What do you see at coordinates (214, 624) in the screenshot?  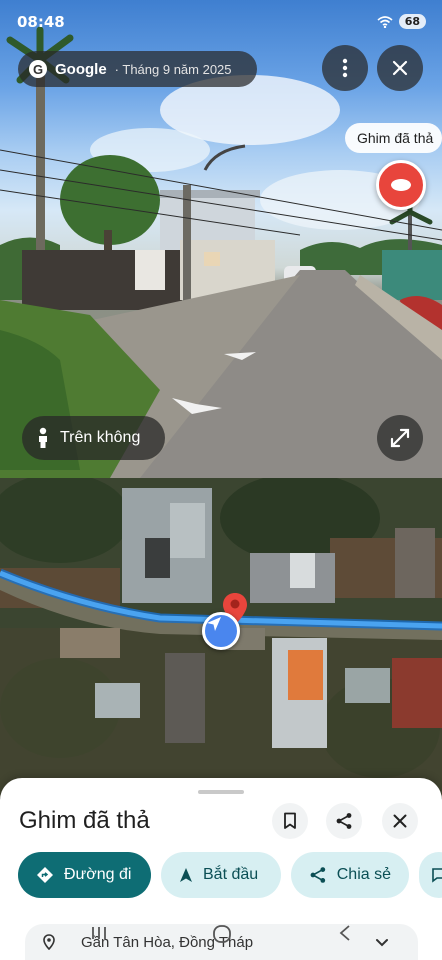 I see `navigation-arrow-icon` at bounding box center [214, 624].